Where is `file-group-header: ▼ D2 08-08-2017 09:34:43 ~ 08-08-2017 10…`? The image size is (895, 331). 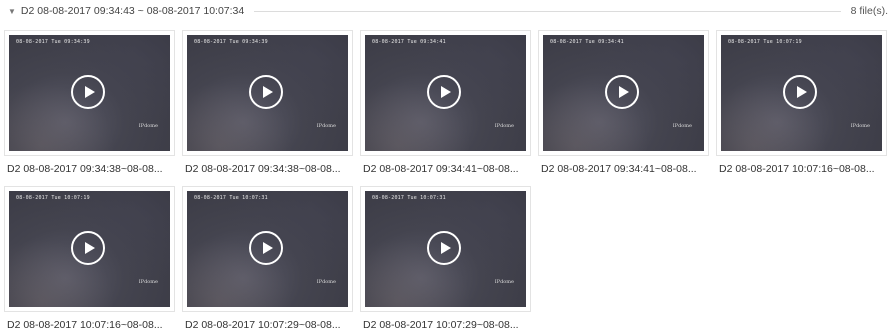 file-group-header: ▼ D2 08-08-2017 09:34:43 ~ 08-08-2017 10… is located at coordinates (448, 11).